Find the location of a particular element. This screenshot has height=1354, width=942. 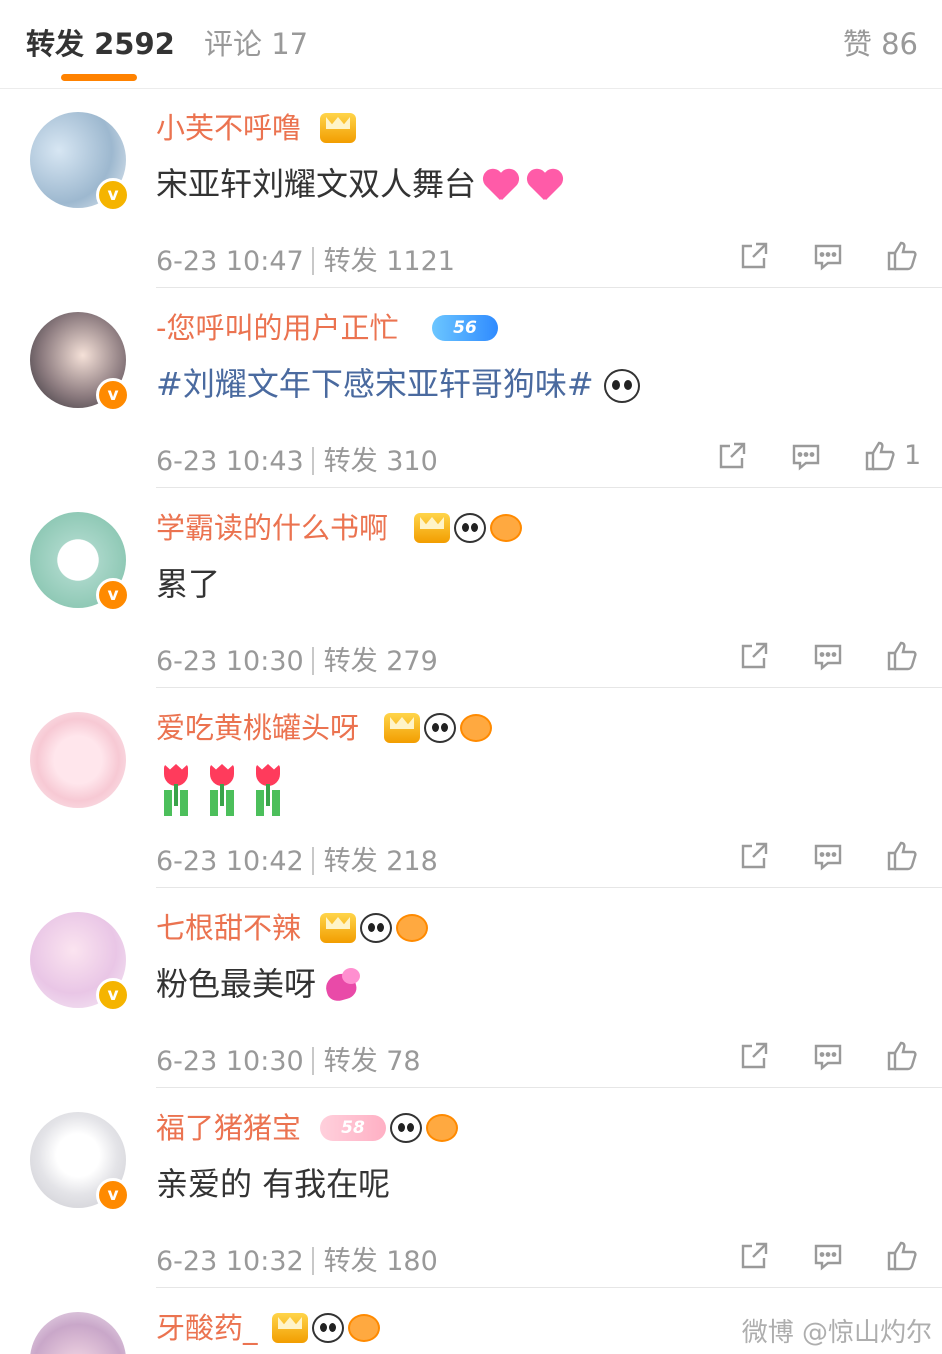

user-name: 小芙不呼噜 is located at coordinates (228, 128).